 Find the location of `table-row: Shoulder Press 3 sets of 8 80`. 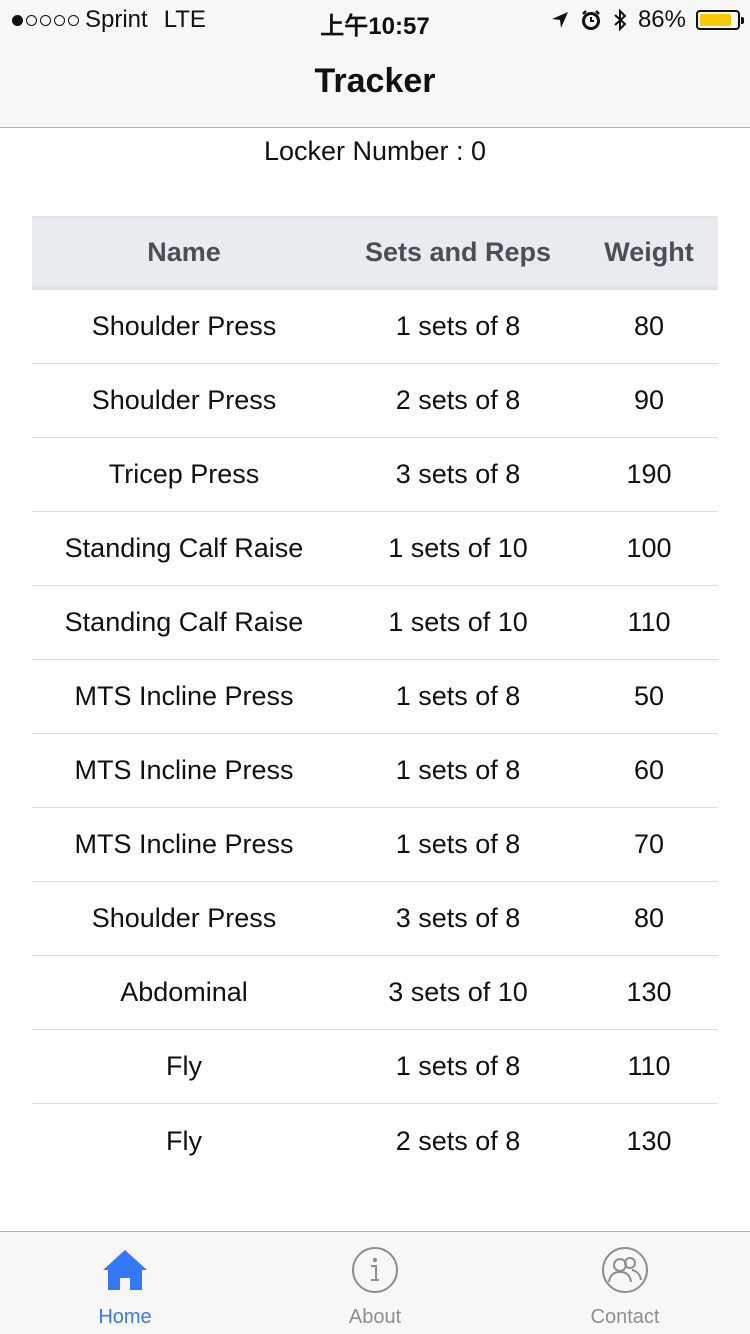

table-row: Shoulder Press 3 sets of 8 80 is located at coordinates (375, 919).